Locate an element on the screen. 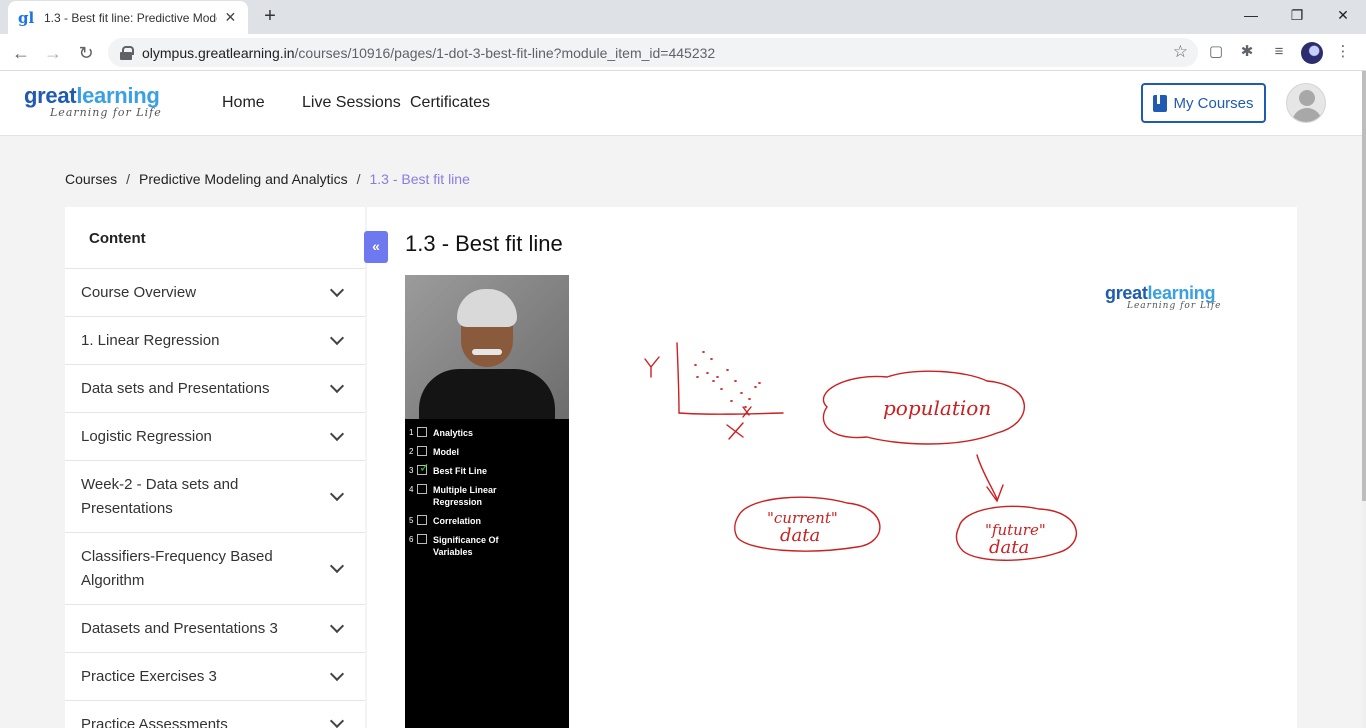  checkmark-icon: ✓ is located at coordinates (424, 467).